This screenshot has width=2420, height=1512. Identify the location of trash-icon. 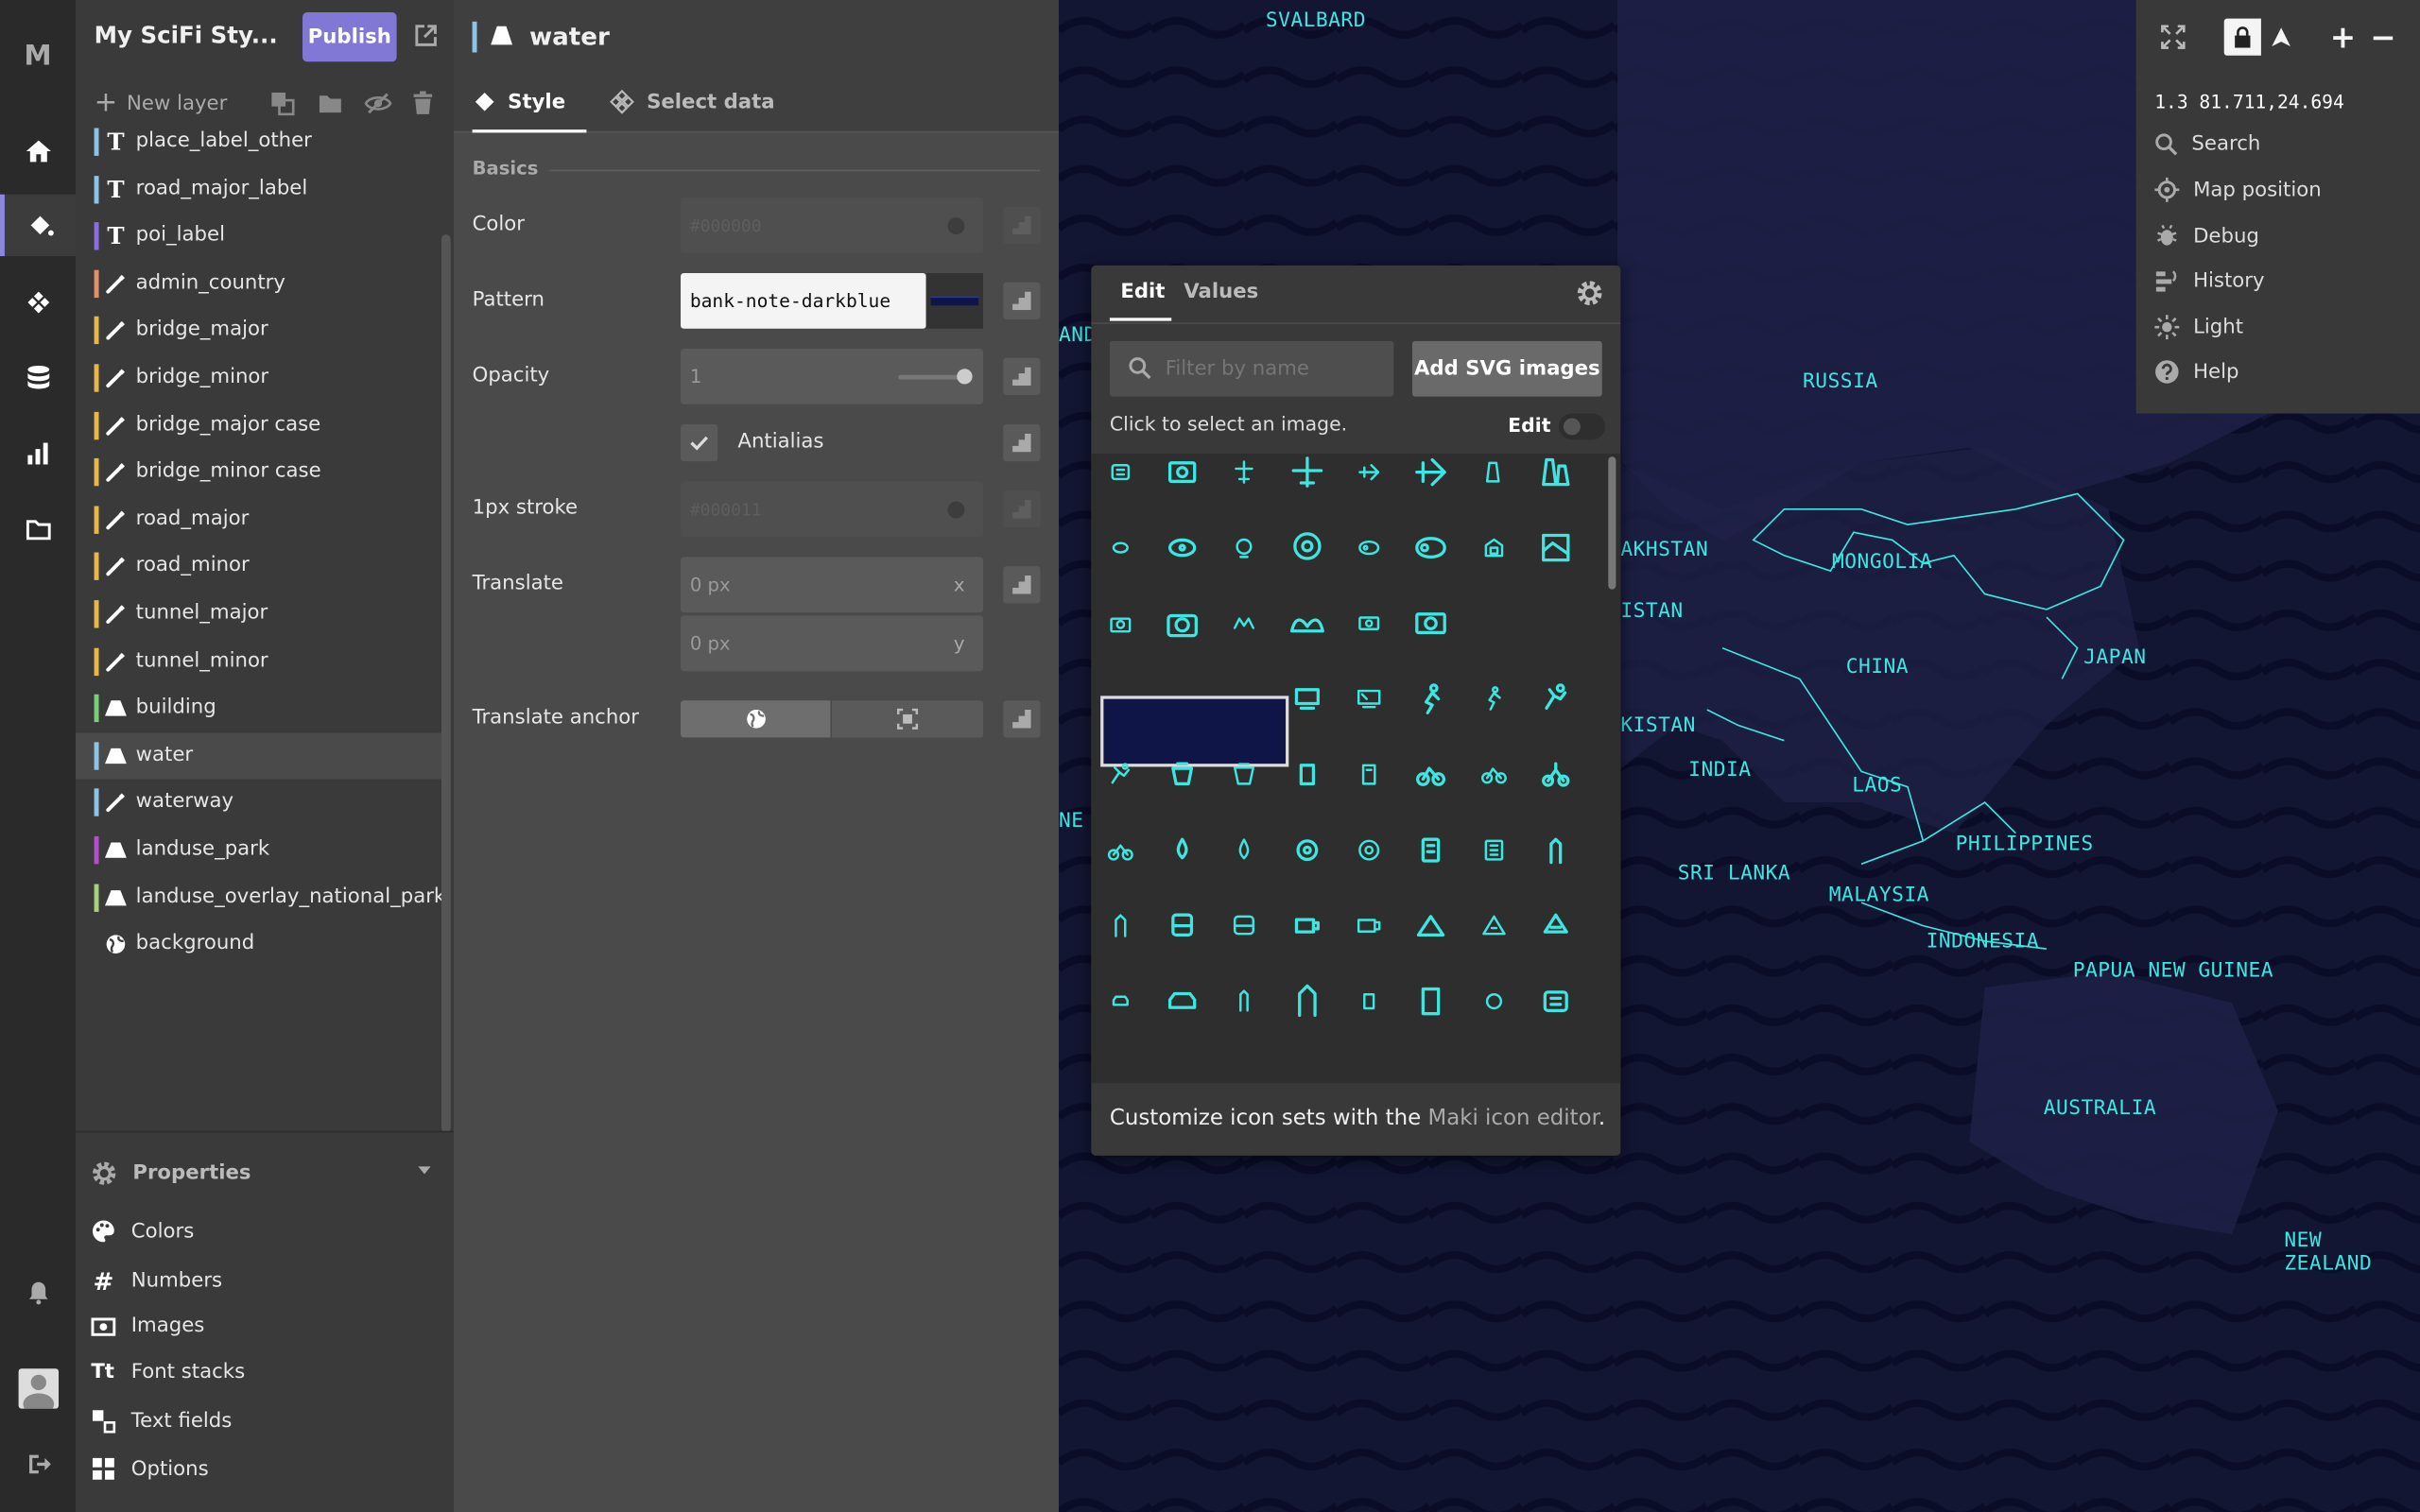
(423, 103).